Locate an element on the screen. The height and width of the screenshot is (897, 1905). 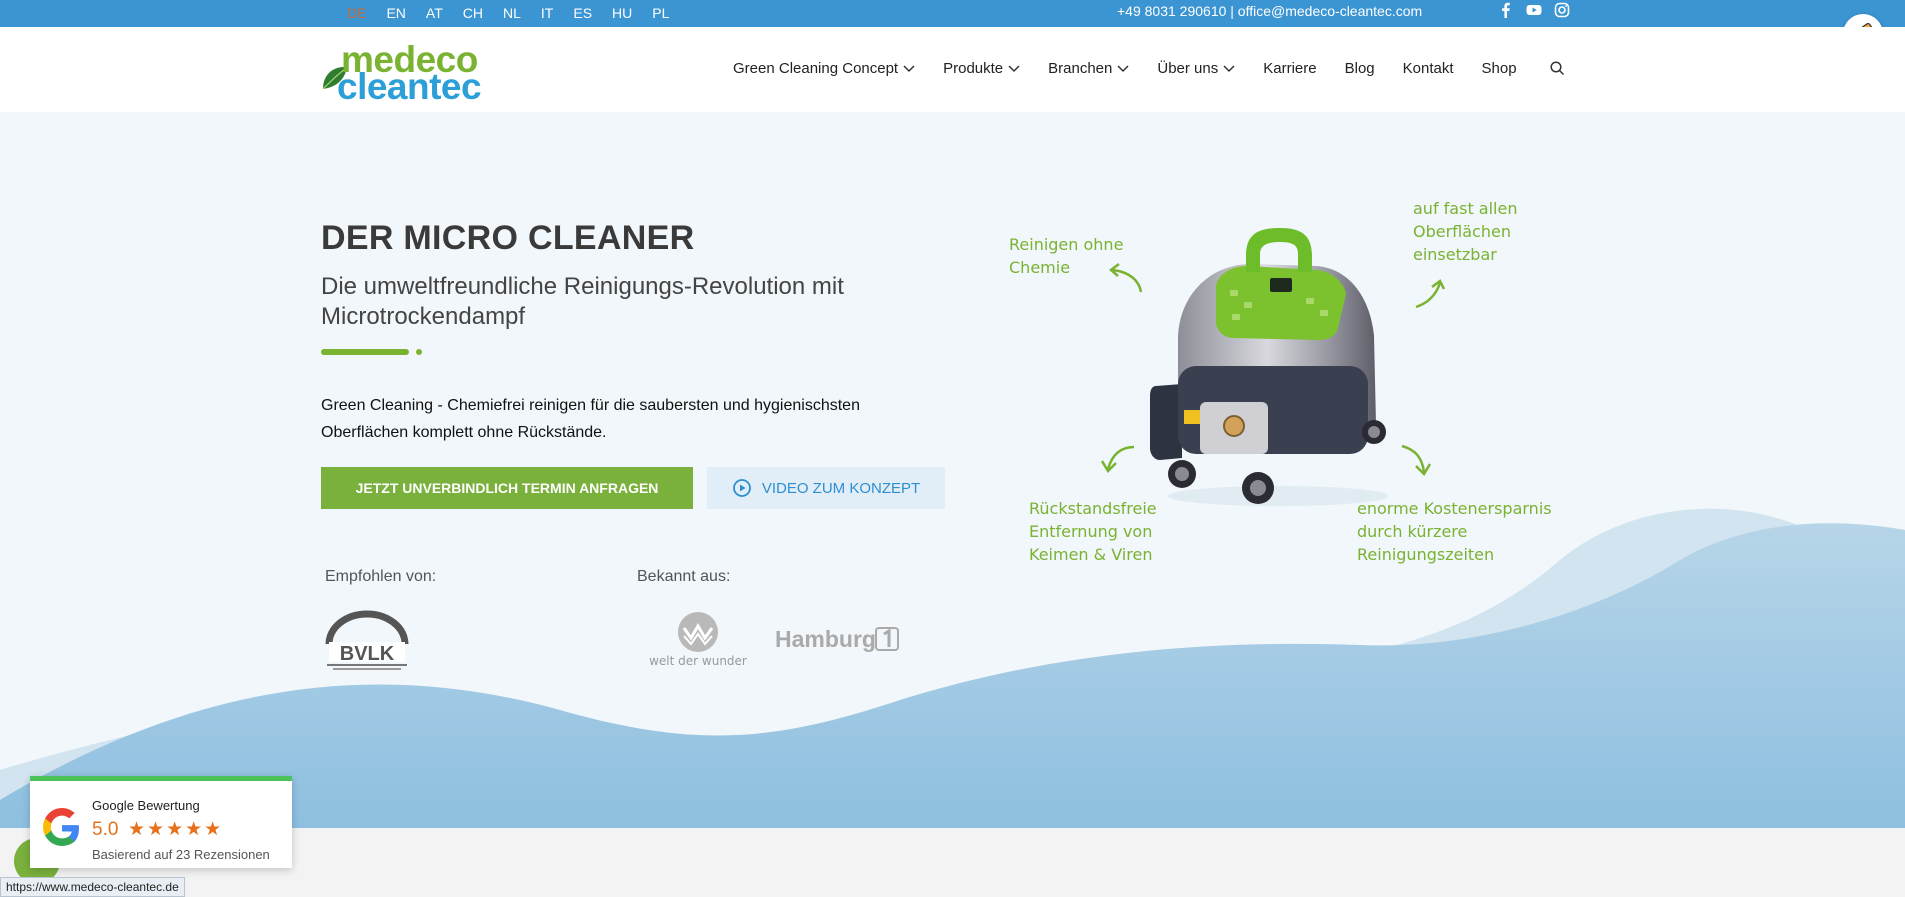
nav-kontakt: Kontakt is located at coordinates (1428, 68).